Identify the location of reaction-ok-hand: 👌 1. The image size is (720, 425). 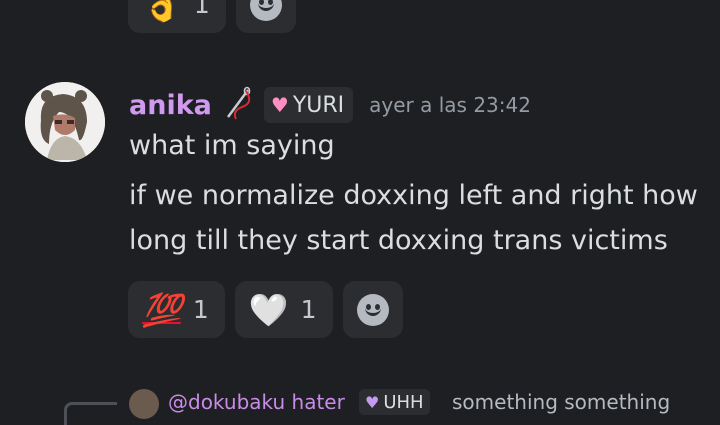
(177, 16).